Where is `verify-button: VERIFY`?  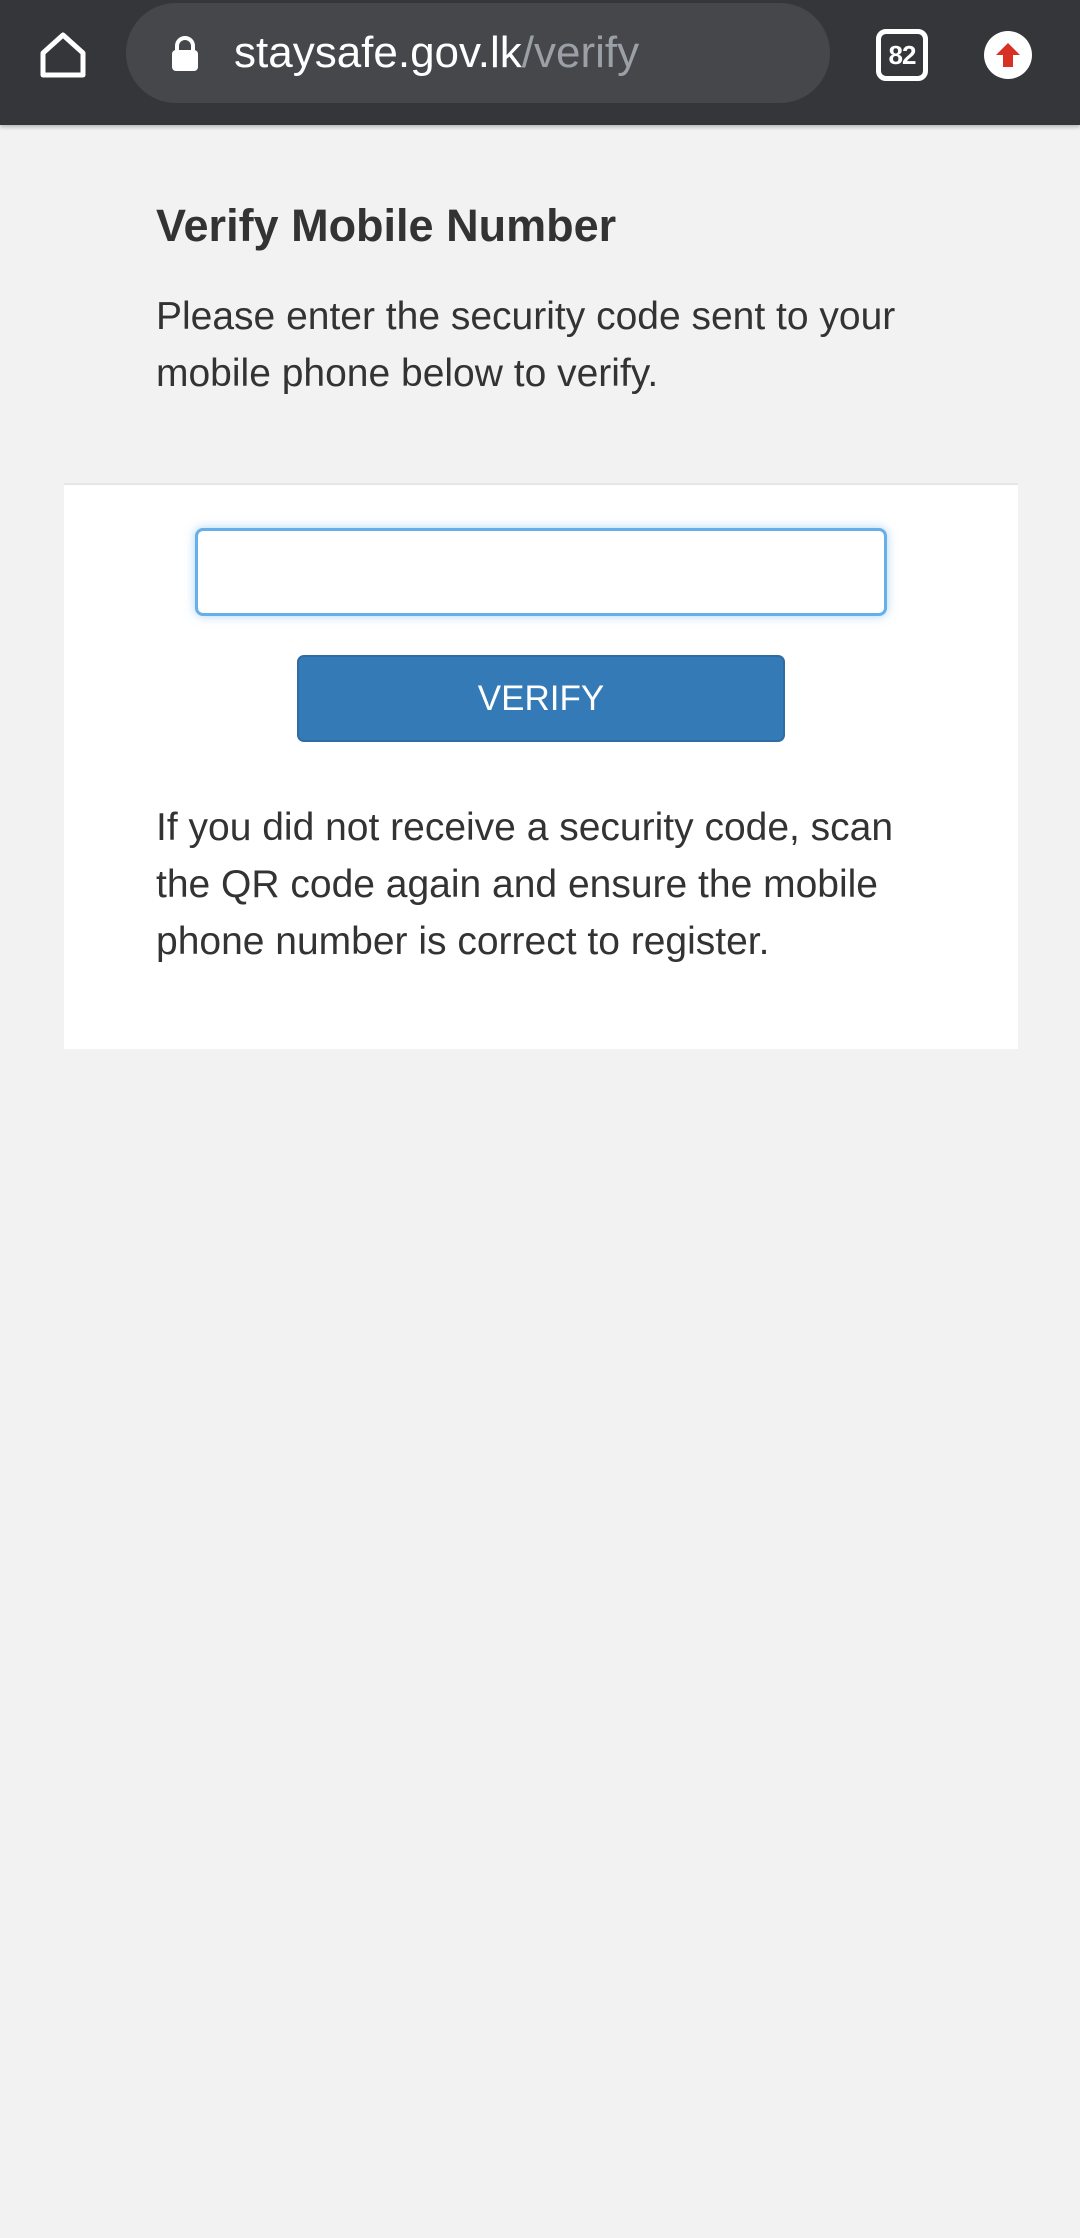 verify-button: VERIFY is located at coordinates (541, 698).